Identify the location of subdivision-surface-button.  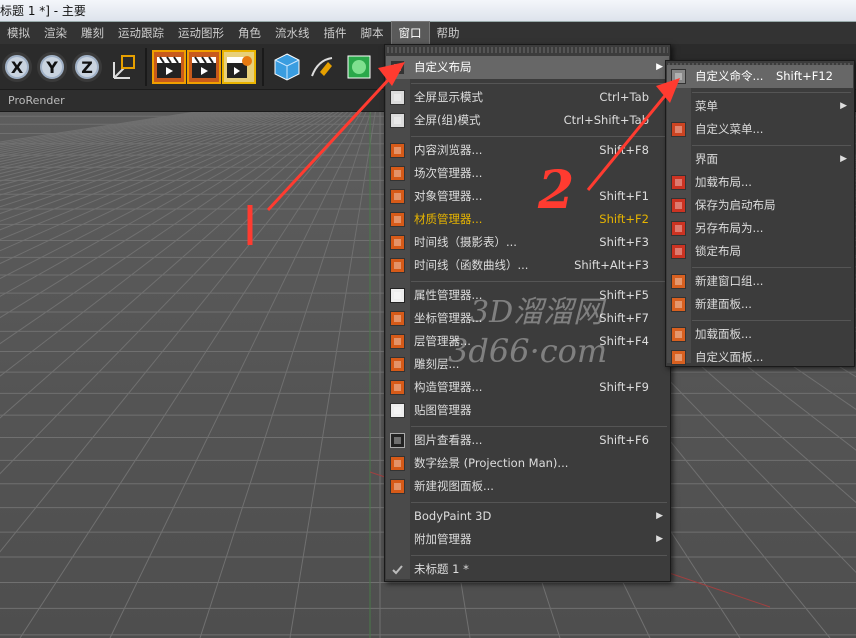
(359, 67).